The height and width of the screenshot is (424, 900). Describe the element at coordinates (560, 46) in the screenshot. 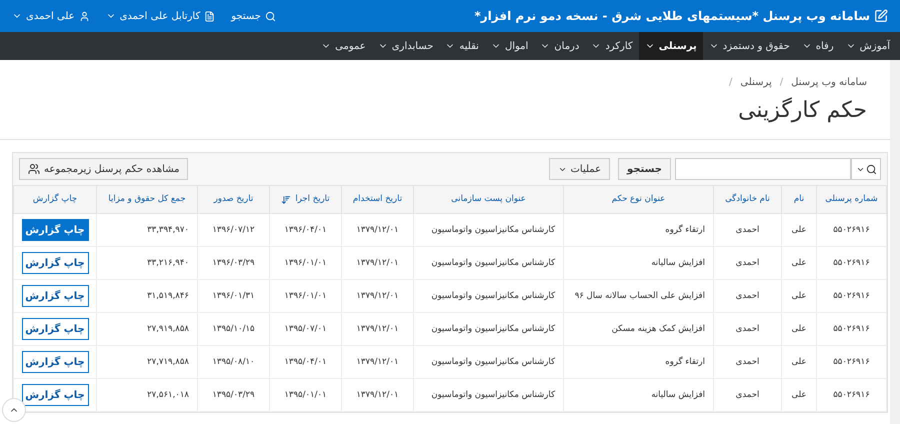

I see `nav-tab: درمان` at that location.